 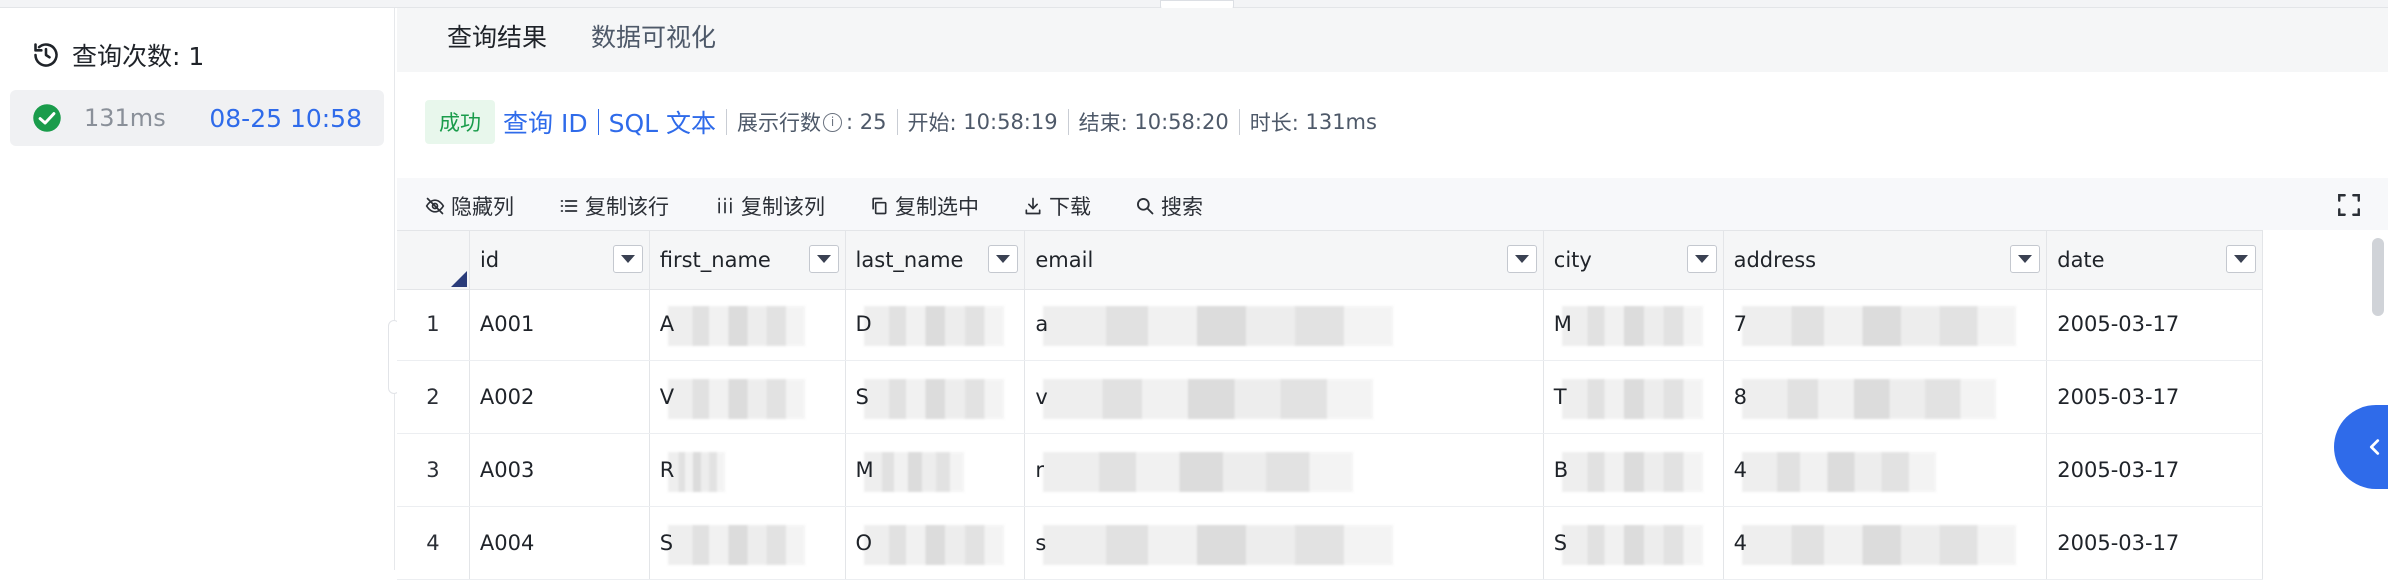 What do you see at coordinates (560, 470) in the screenshot?
I see `cell-id: A003` at bounding box center [560, 470].